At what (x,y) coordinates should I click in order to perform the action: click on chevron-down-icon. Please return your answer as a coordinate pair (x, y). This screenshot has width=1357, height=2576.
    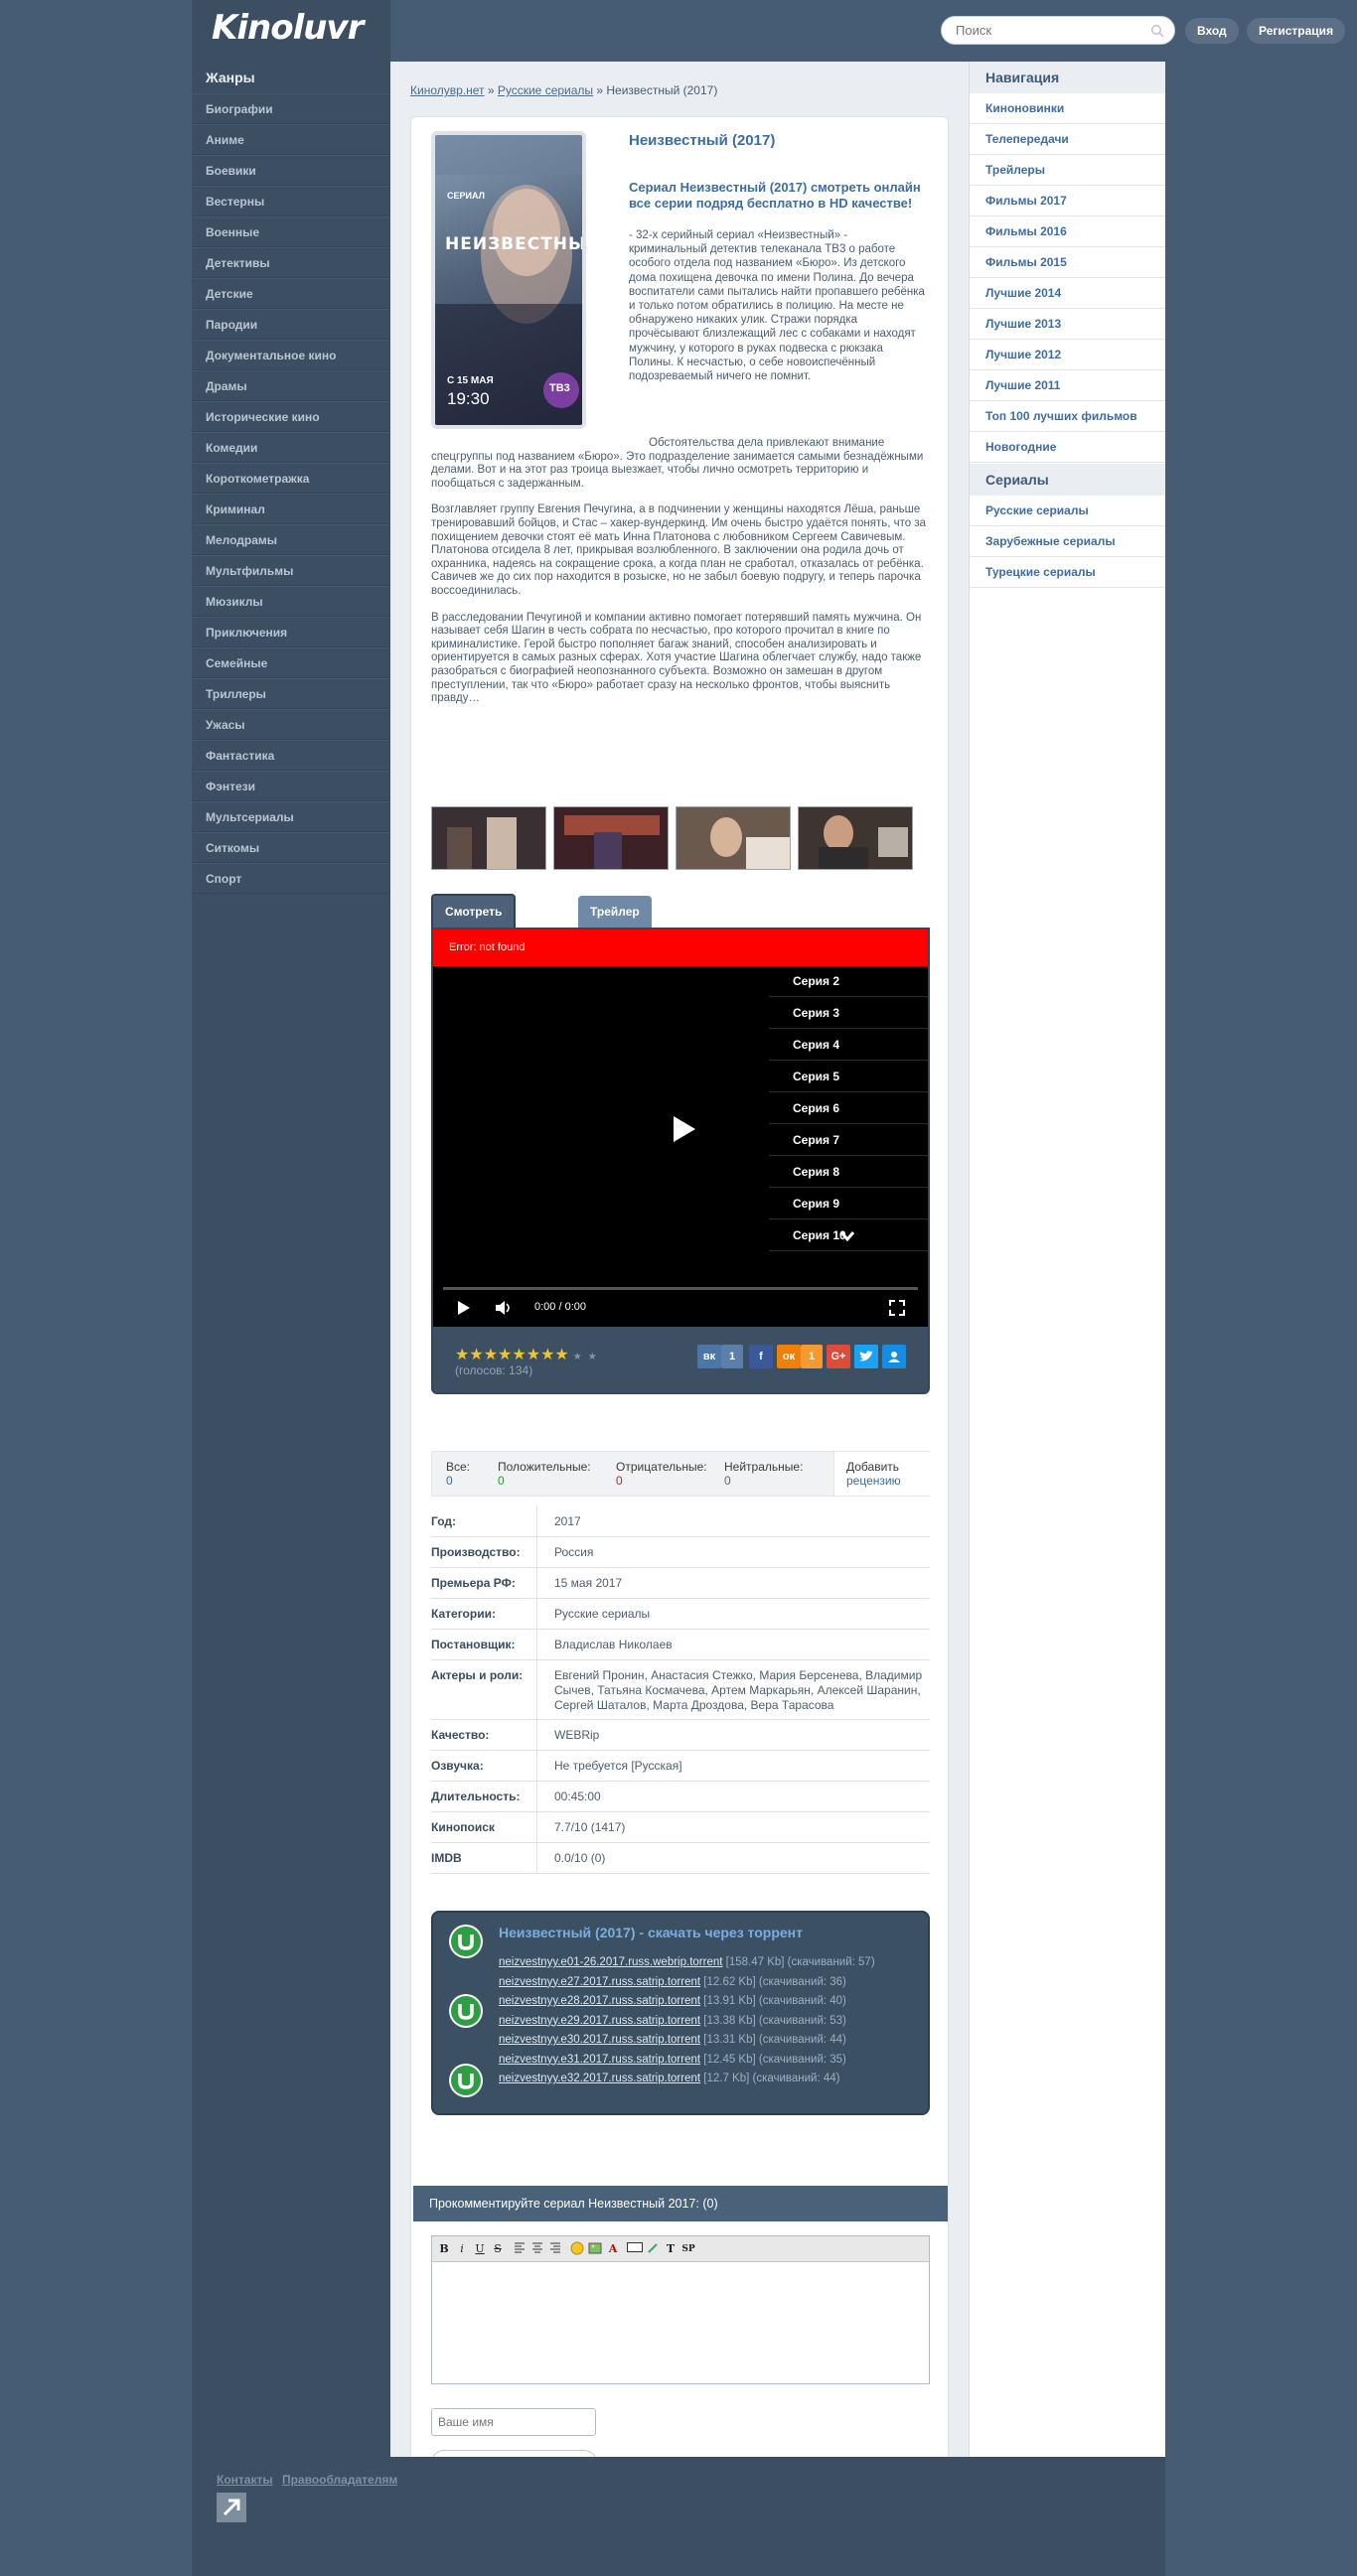
    Looking at the image, I should click on (847, 1236).